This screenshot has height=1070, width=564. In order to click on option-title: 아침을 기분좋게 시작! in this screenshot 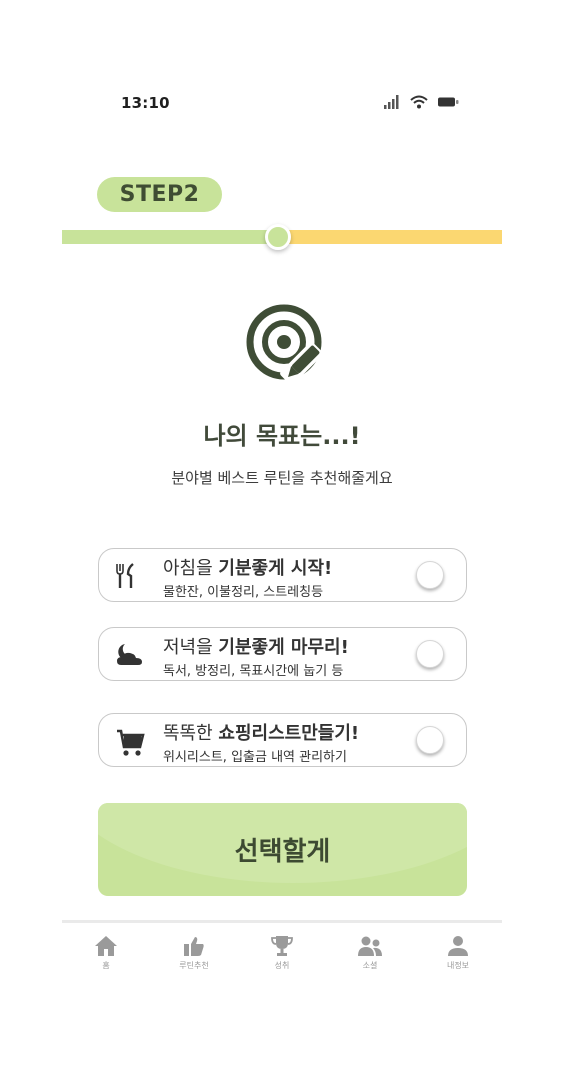, I will do `click(248, 568)`.